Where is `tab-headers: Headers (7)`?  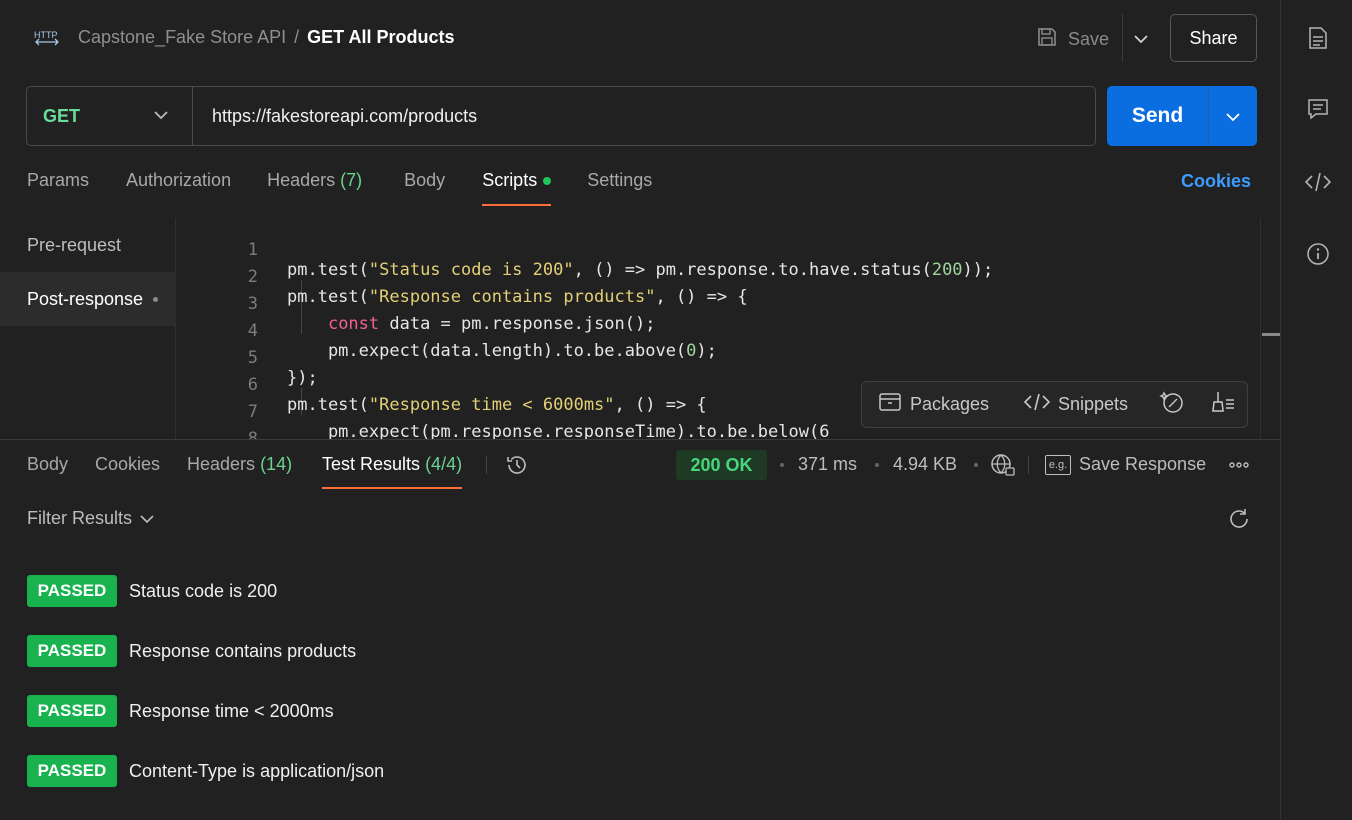 tab-headers: Headers (7) is located at coordinates (314, 188).